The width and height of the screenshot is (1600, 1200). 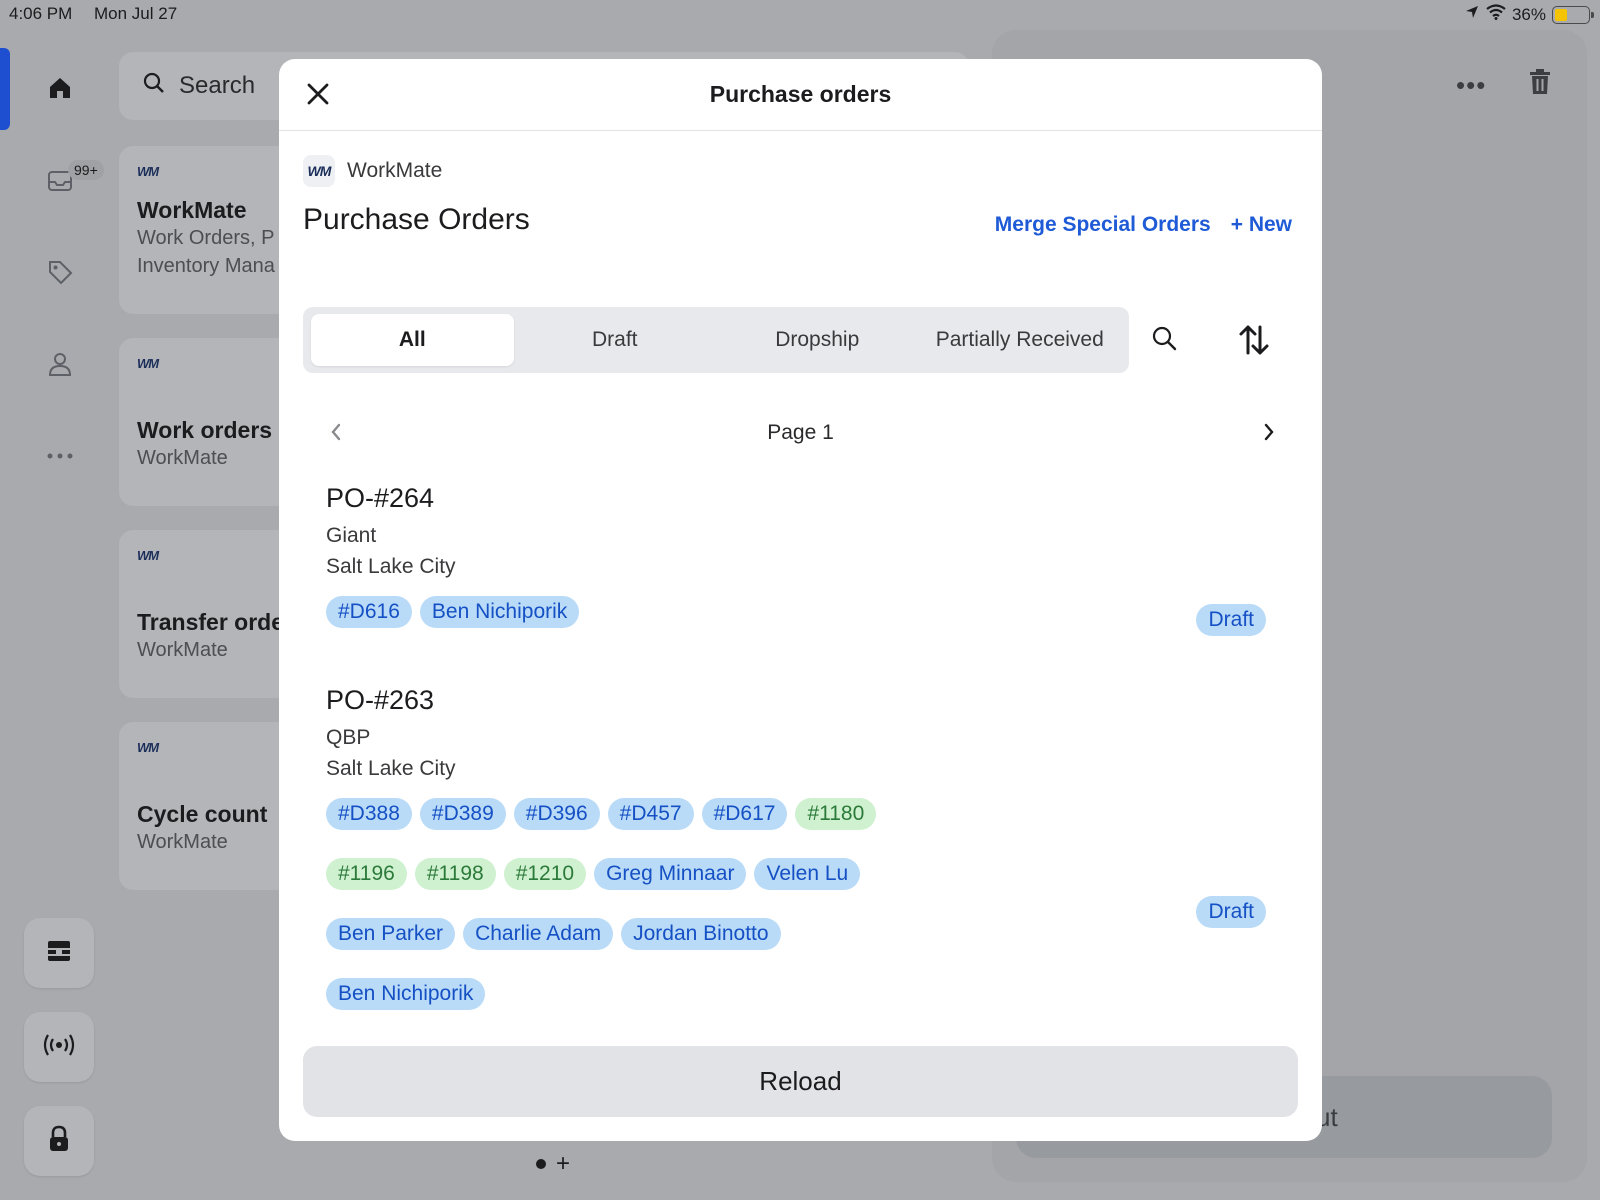 What do you see at coordinates (217, 85) in the screenshot?
I see `search-placeholder: Search` at bounding box center [217, 85].